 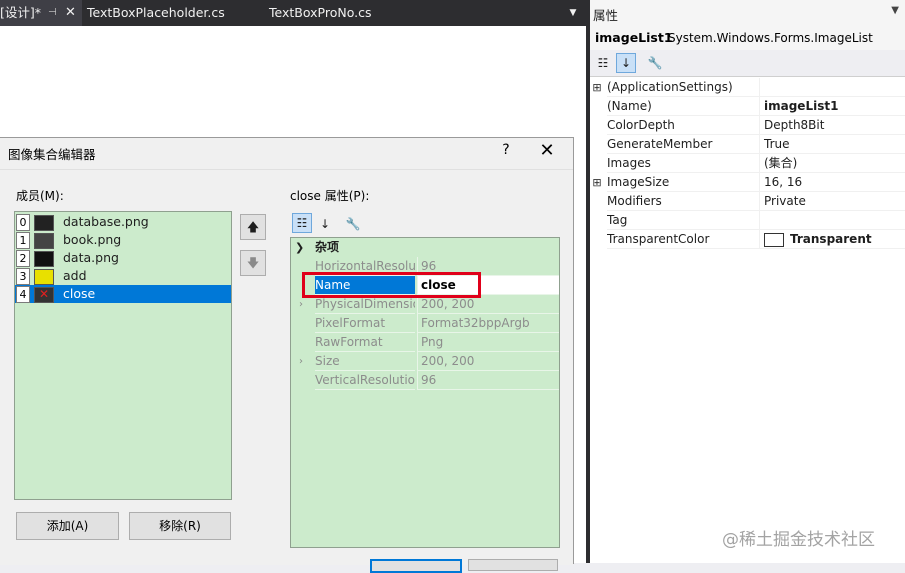 What do you see at coordinates (895, 10) in the screenshot?
I see `panel-dropdown-icon: ▼` at bounding box center [895, 10].